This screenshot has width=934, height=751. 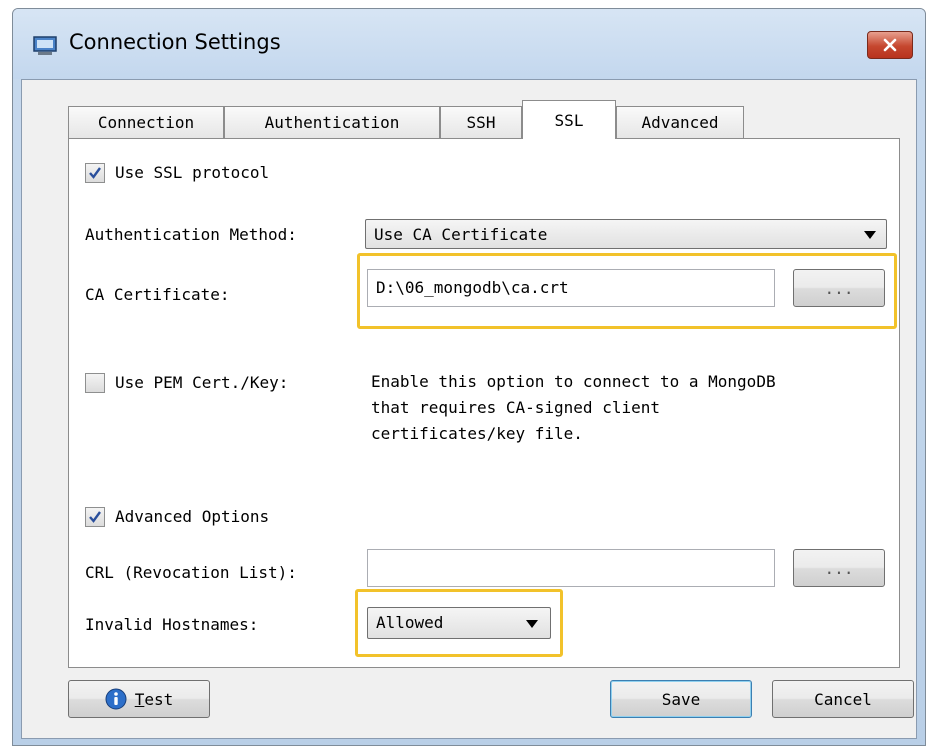 What do you see at coordinates (410, 622) in the screenshot?
I see `invalid-hostnames-value: Allowed` at bounding box center [410, 622].